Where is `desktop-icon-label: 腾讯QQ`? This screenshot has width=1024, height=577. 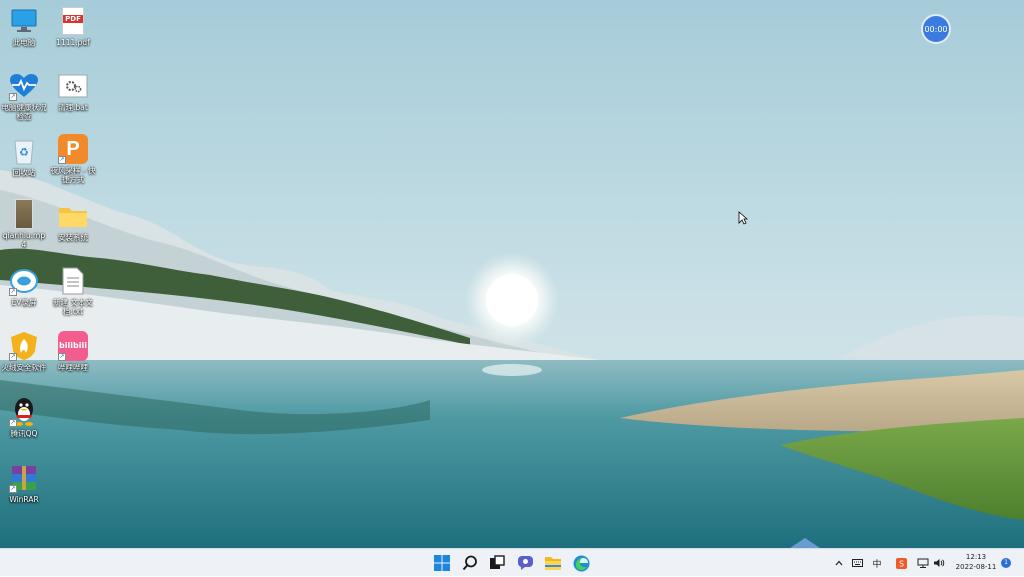 desktop-icon-label: 腾讯QQ is located at coordinates (24, 433).